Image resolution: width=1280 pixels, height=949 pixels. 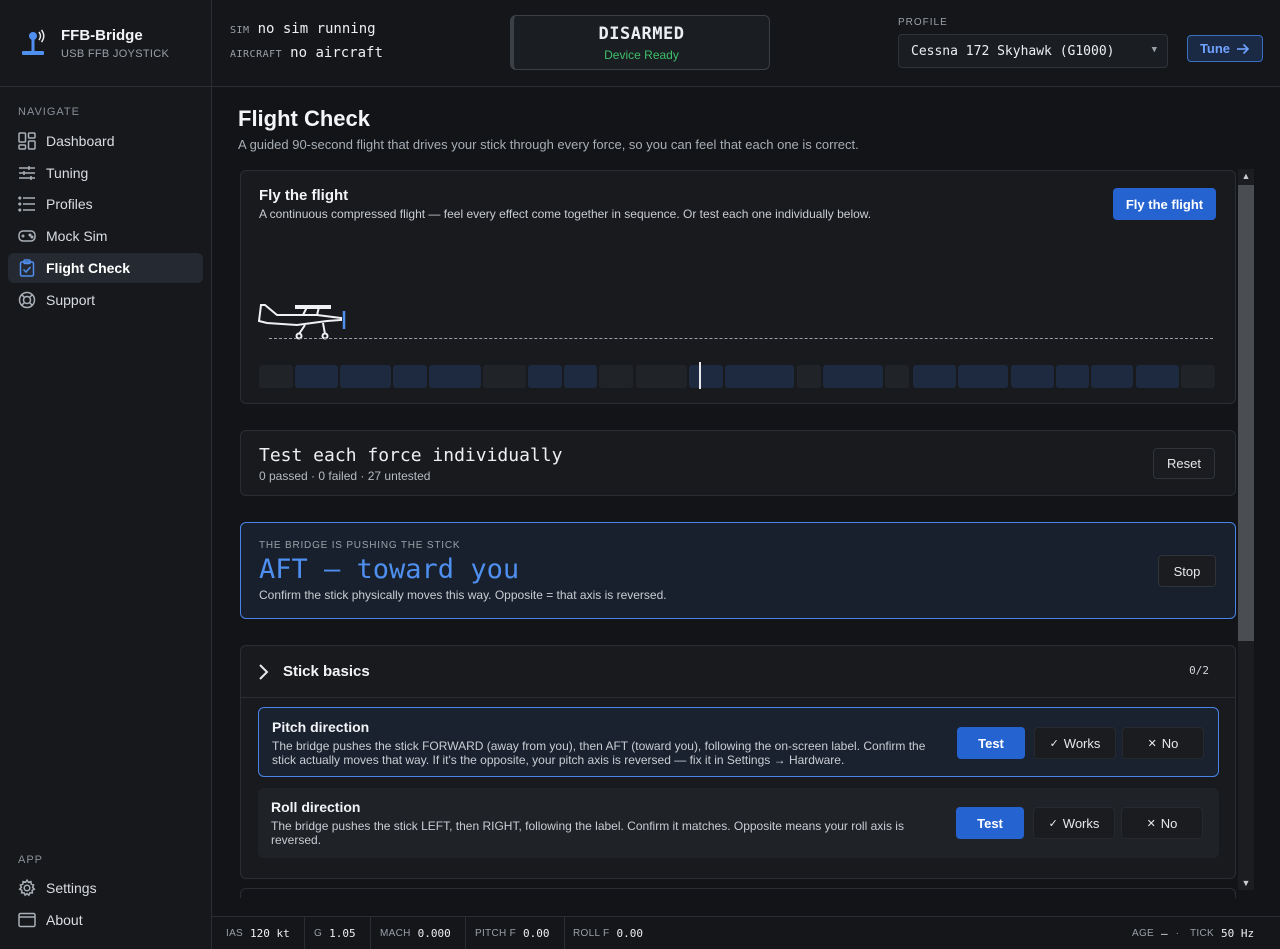 I want to click on navigate-heading: NAVIGATE, so click(x=49, y=112).